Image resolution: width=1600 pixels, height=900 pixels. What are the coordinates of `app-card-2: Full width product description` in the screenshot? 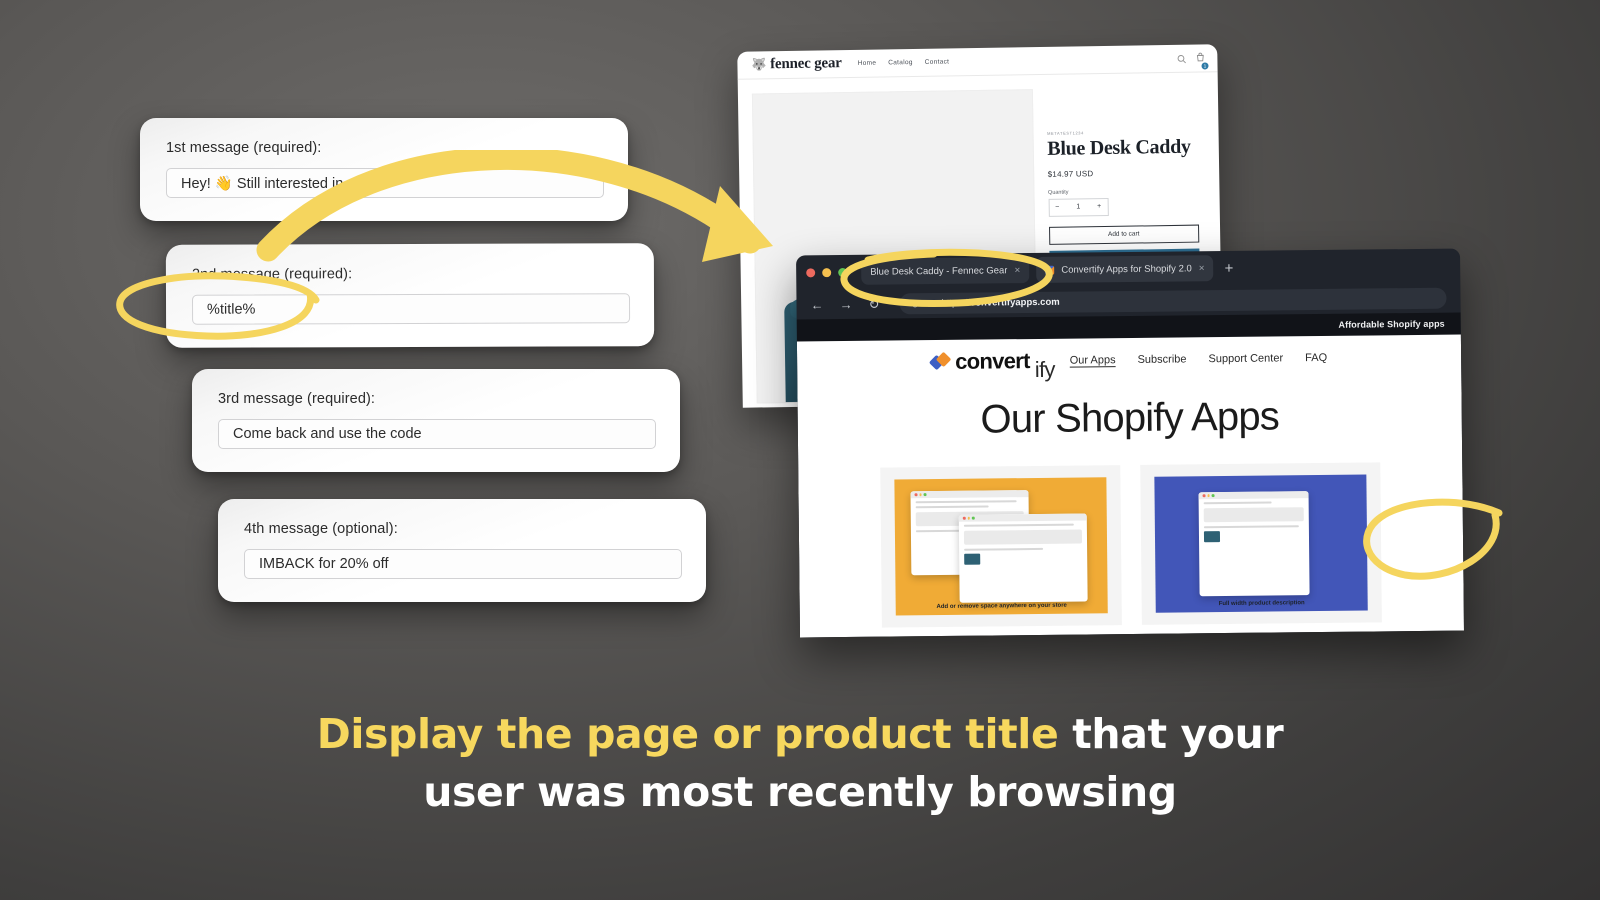 It's located at (1261, 543).